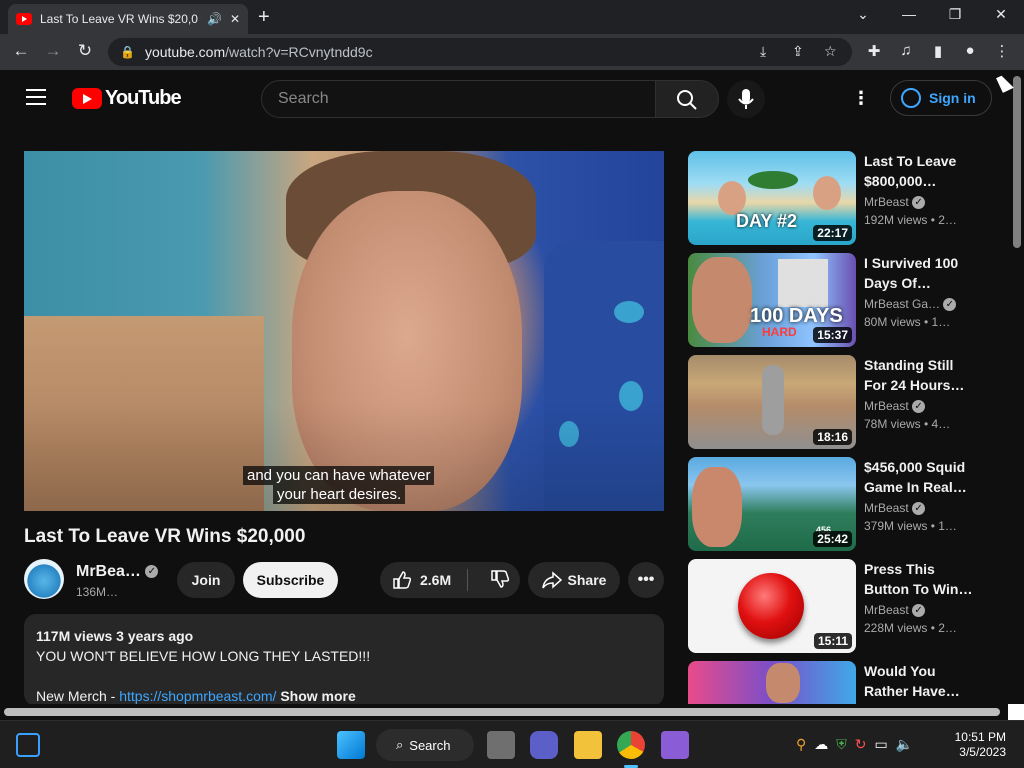 The height and width of the screenshot is (768, 1024). What do you see at coordinates (874, 51) in the screenshot?
I see `extensions-icon: ✚` at bounding box center [874, 51].